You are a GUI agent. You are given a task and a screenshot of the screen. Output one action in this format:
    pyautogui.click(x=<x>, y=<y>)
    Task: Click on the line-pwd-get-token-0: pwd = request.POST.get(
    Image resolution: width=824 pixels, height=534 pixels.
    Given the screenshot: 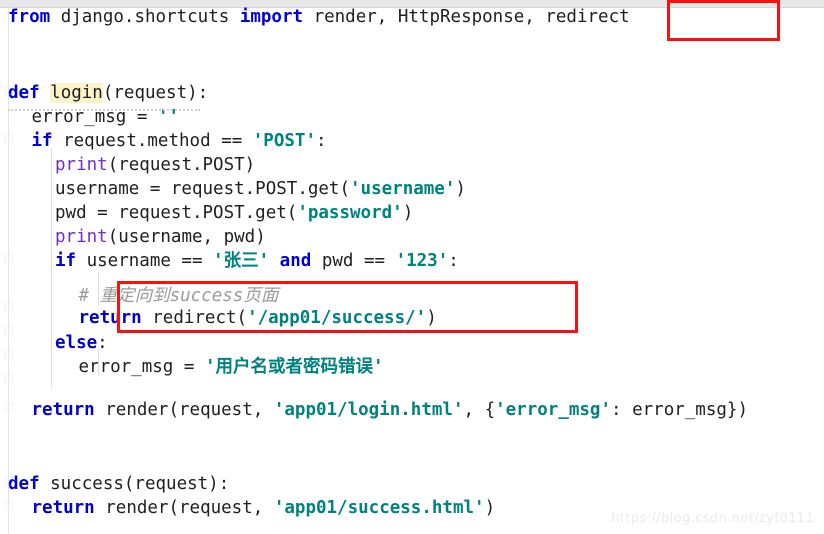 What is the action you would take?
    pyautogui.click(x=176, y=213)
    